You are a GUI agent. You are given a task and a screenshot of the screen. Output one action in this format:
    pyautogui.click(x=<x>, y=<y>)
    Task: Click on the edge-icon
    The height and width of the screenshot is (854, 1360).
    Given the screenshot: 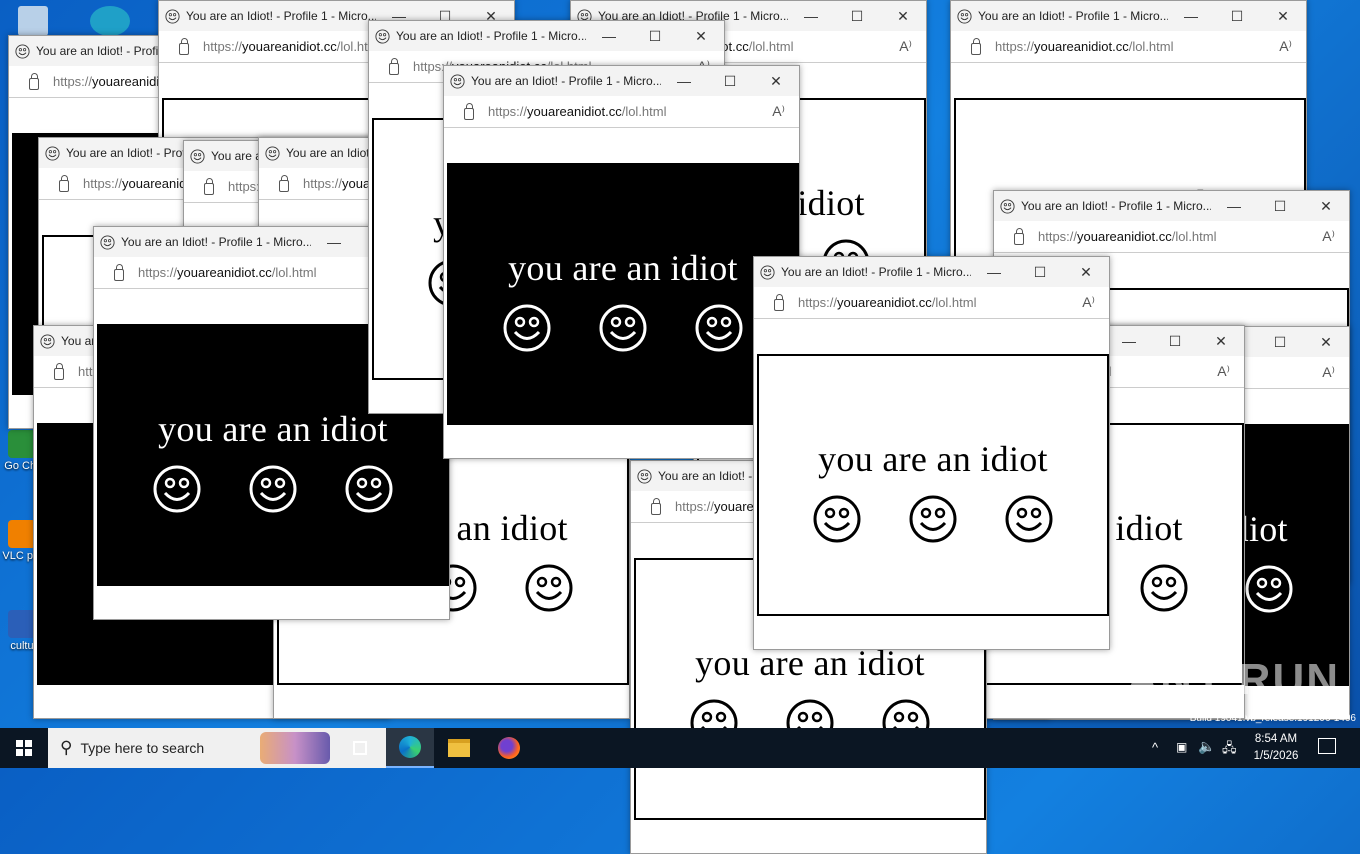 What is the action you would take?
    pyautogui.click(x=410, y=747)
    